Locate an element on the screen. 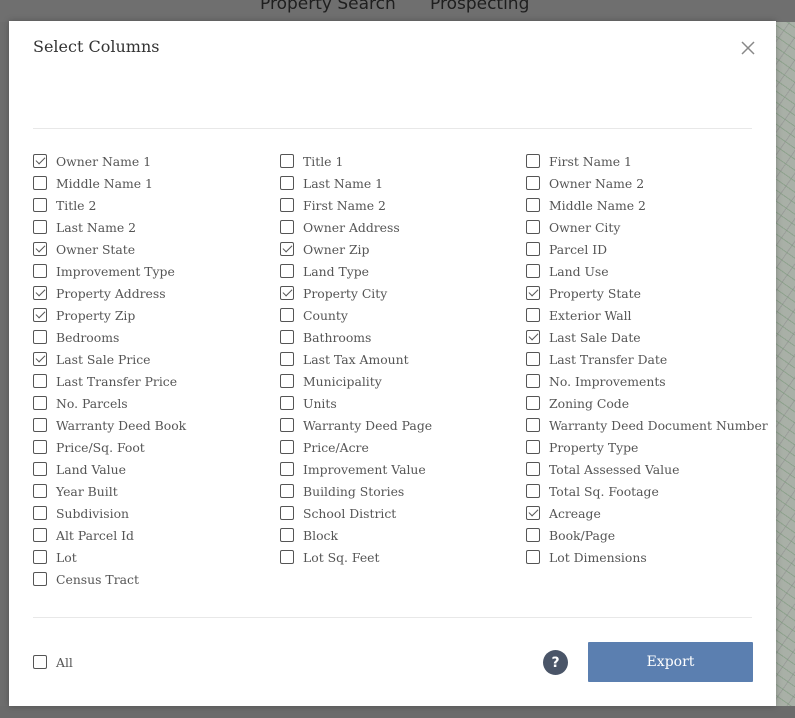 This screenshot has height=718, width=795. column-option: Last Sale Price is located at coordinates (92, 359).